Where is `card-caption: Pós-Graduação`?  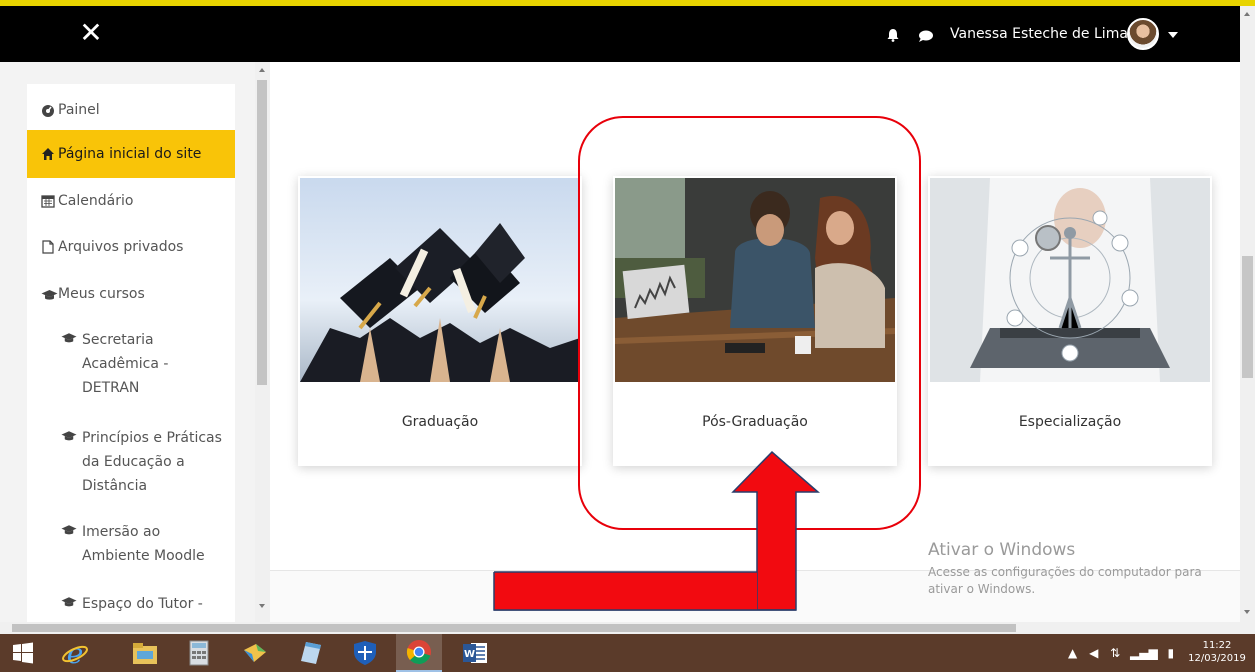
card-caption: Pós-Graduação is located at coordinates (755, 422).